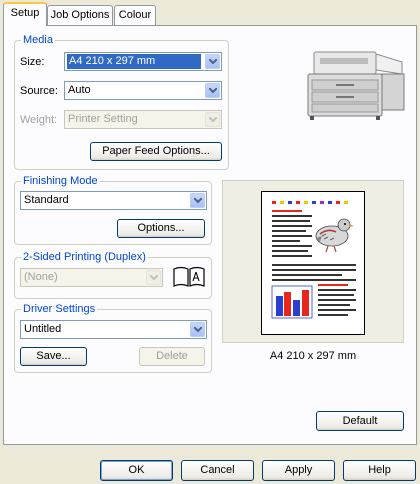 The height and width of the screenshot is (484, 420). Describe the element at coordinates (103, 119) in the screenshot. I see `weight-select-value: Printer Setting` at that location.